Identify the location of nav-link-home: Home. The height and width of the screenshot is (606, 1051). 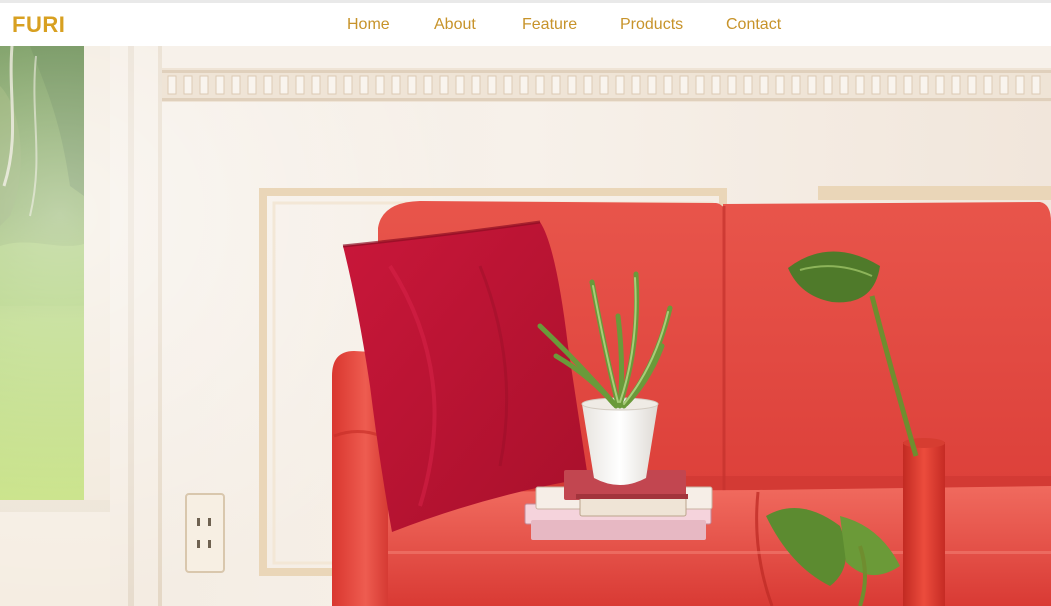
(368, 25).